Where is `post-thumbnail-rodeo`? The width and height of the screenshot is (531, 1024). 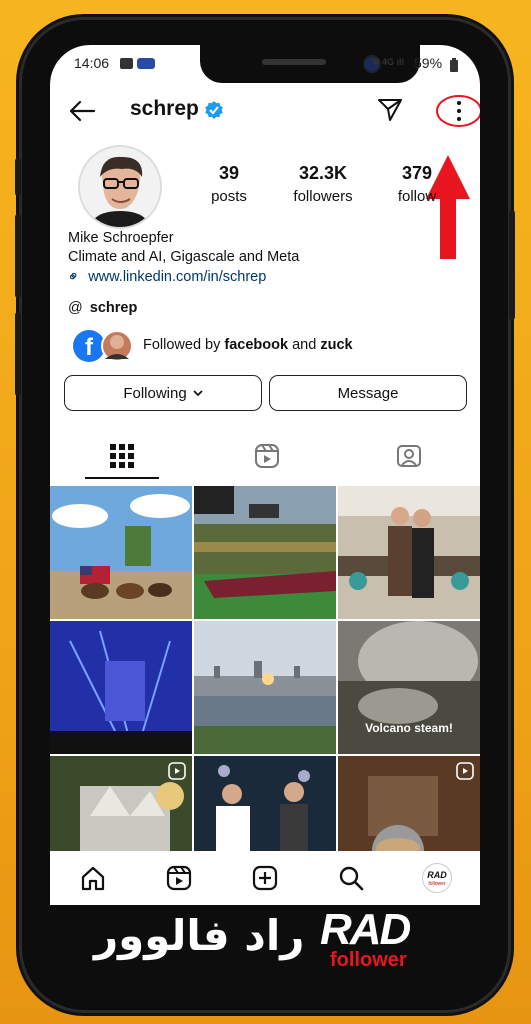
post-thumbnail-rodeo is located at coordinates (121, 552).